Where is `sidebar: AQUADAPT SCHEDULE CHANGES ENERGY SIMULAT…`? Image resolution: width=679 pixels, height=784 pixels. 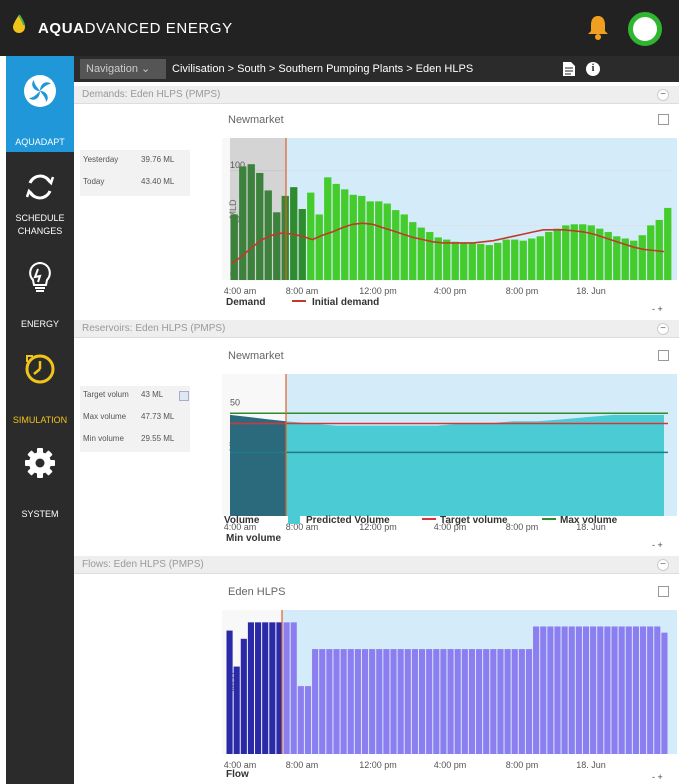
sidebar: AQUADAPT SCHEDULE CHANGES ENERGY SIMULAT… is located at coordinates (40, 420).